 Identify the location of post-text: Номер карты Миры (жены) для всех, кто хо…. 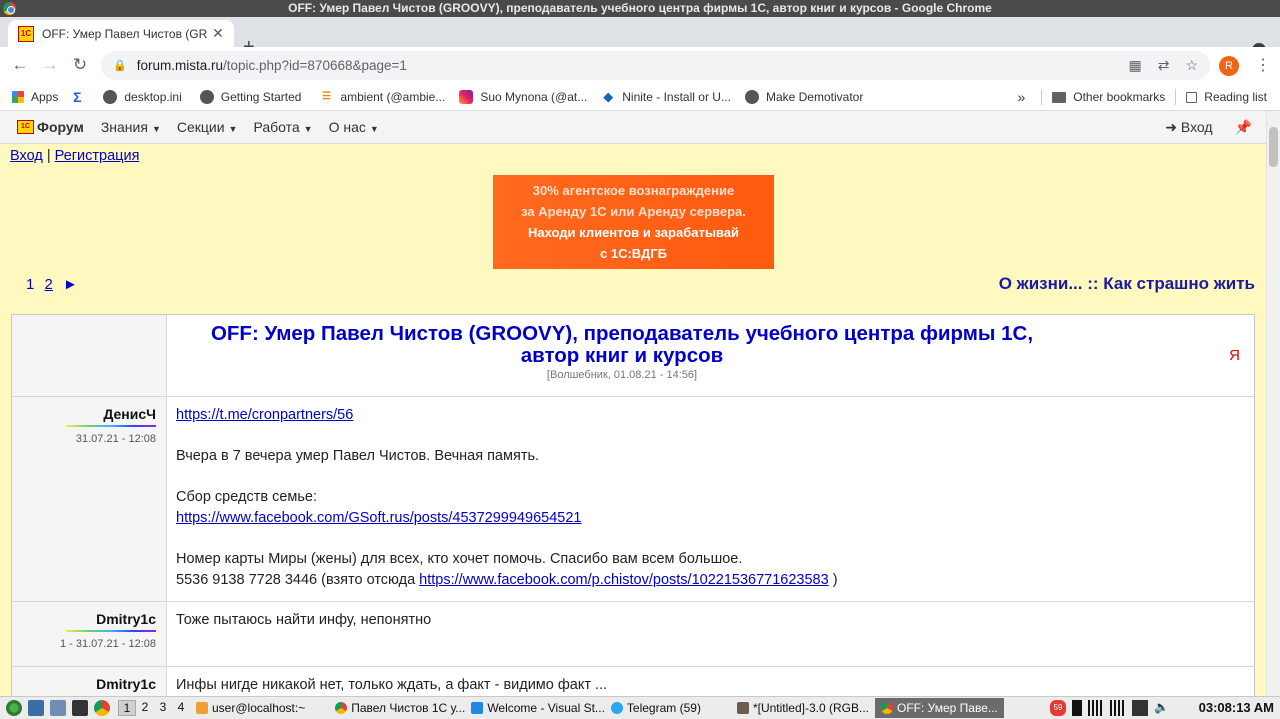
(459, 559).